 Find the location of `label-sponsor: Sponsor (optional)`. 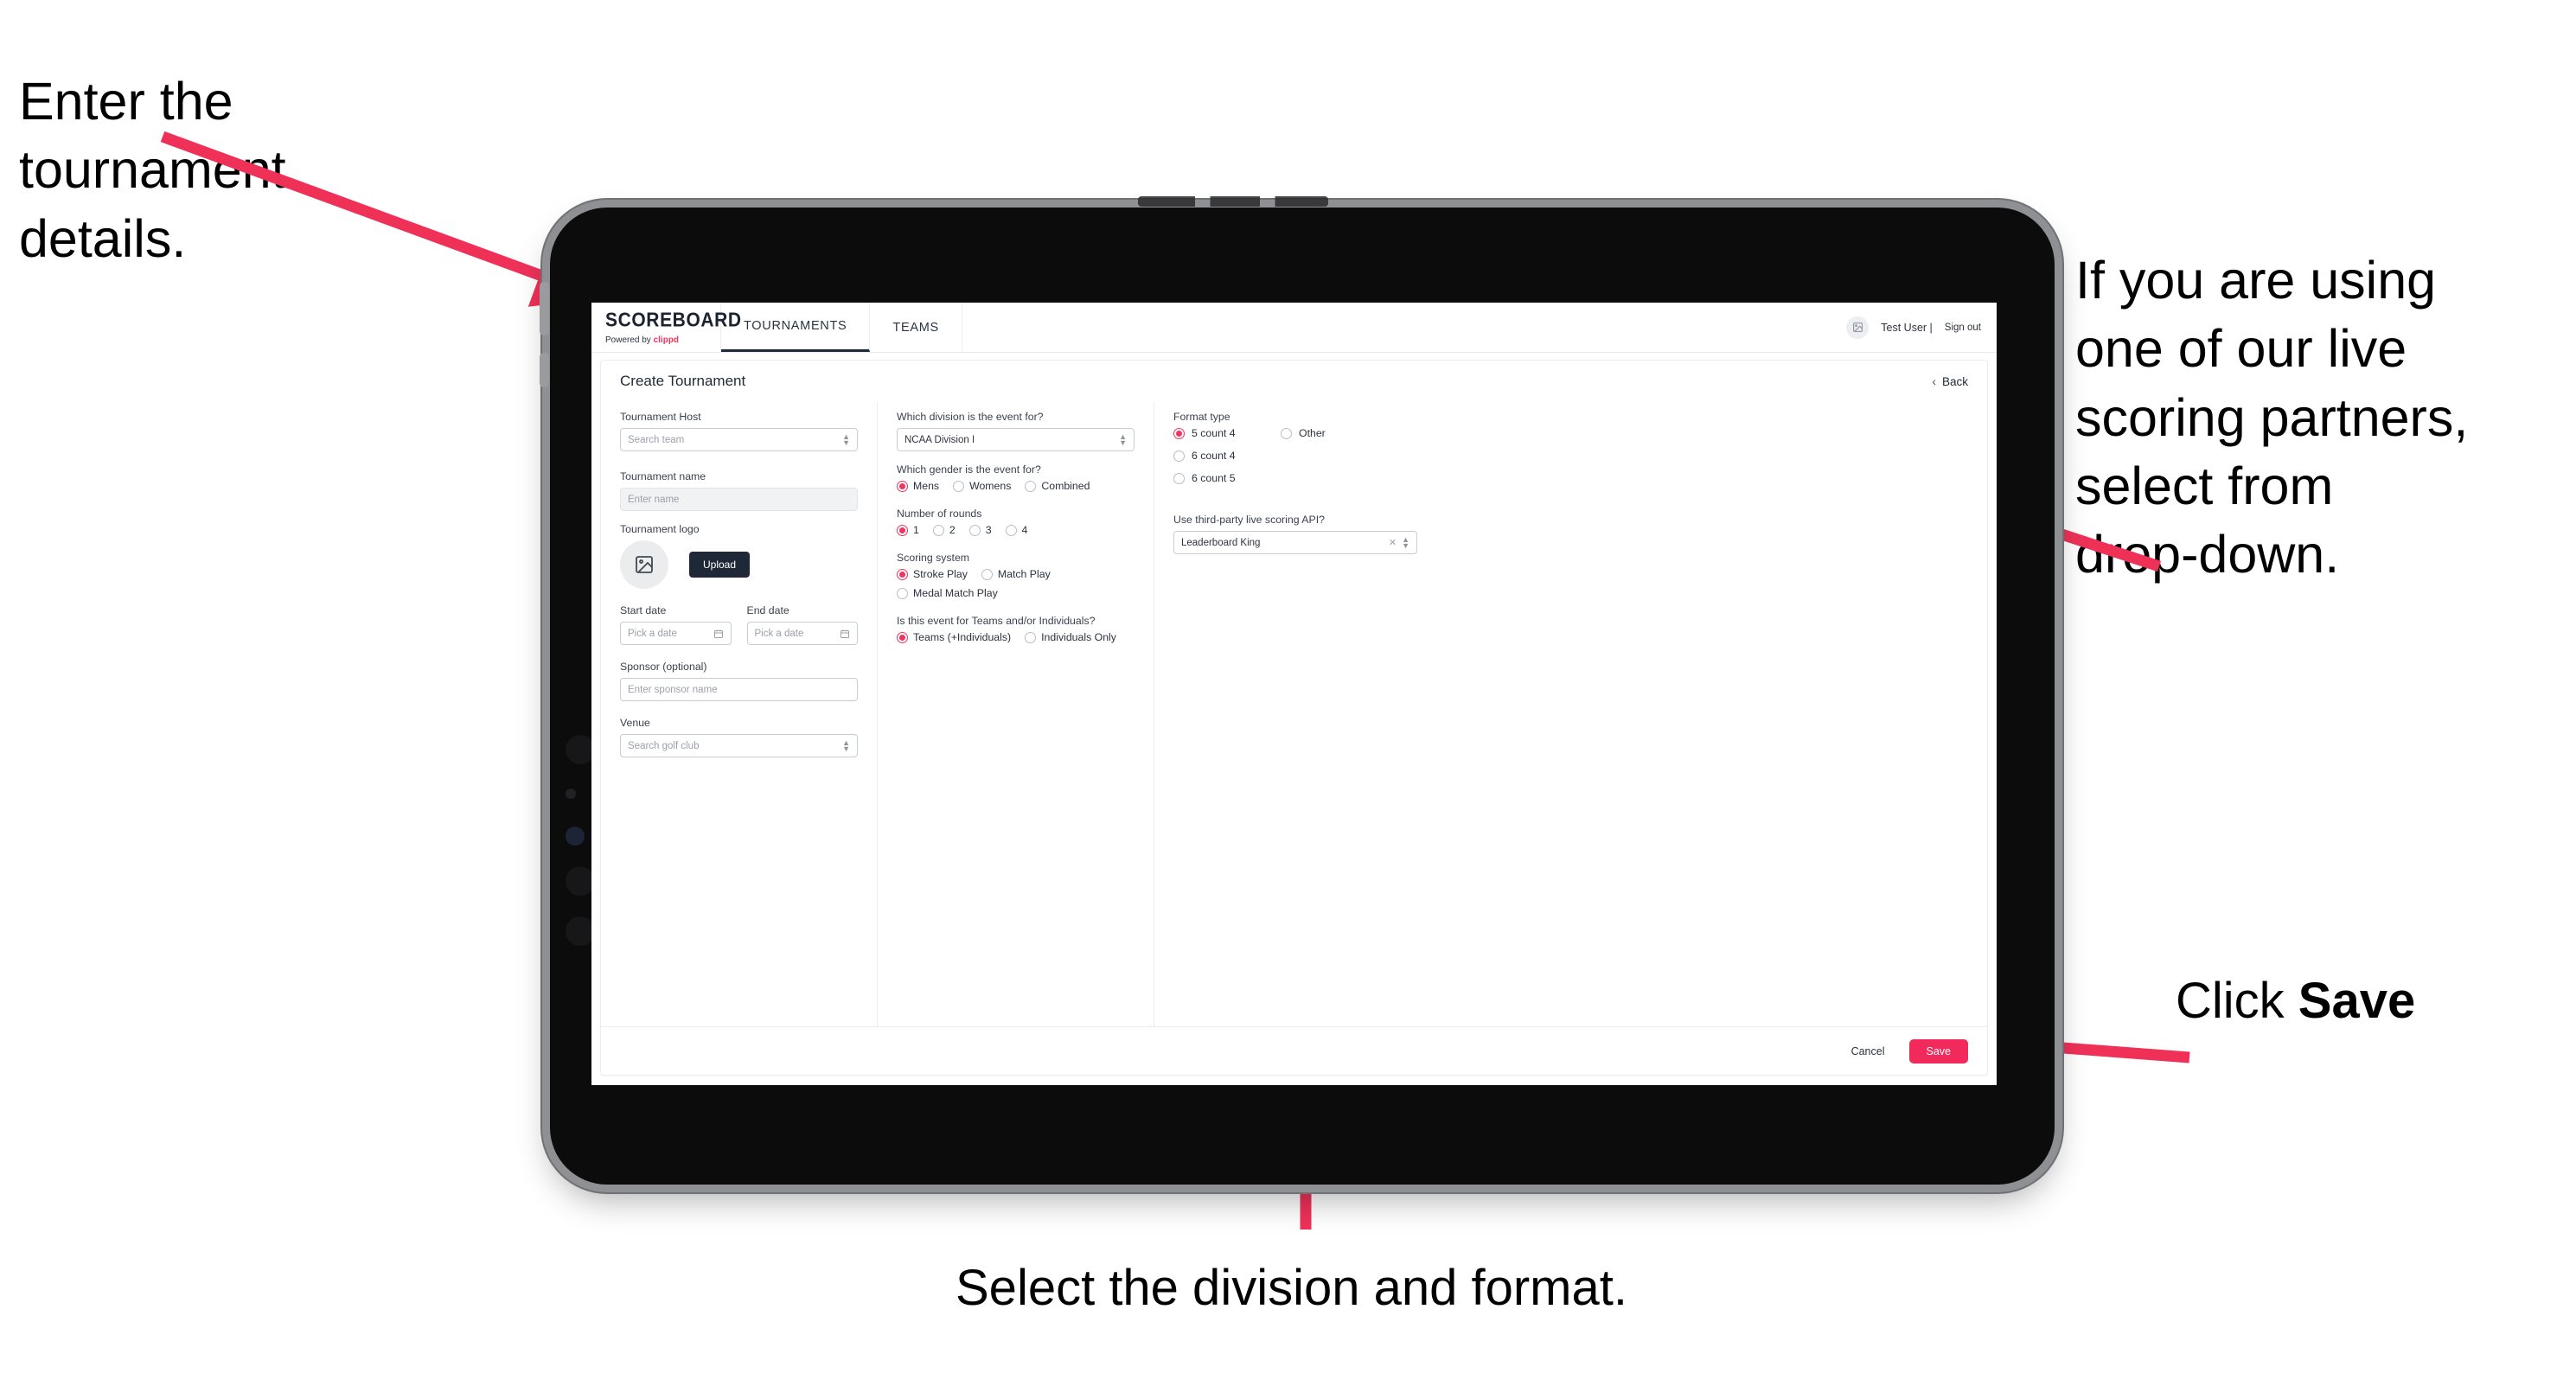

label-sponsor: Sponsor (optional) is located at coordinates (663, 667).